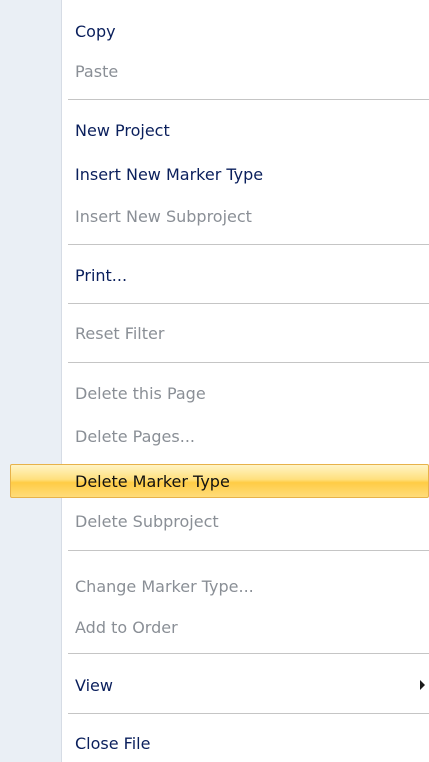  I want to click on menu-item-delete-marker-type: Delete Marker Type, so click(219, 481).